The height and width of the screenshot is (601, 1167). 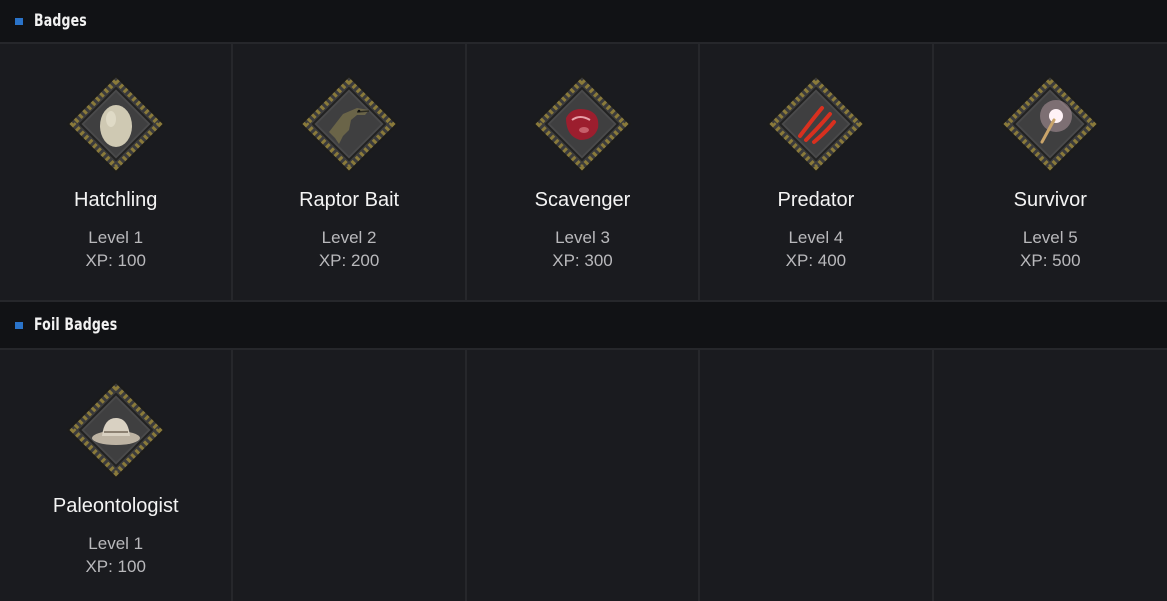 I want to click on badge-name: Scavenger, so click(x=582, y=200).